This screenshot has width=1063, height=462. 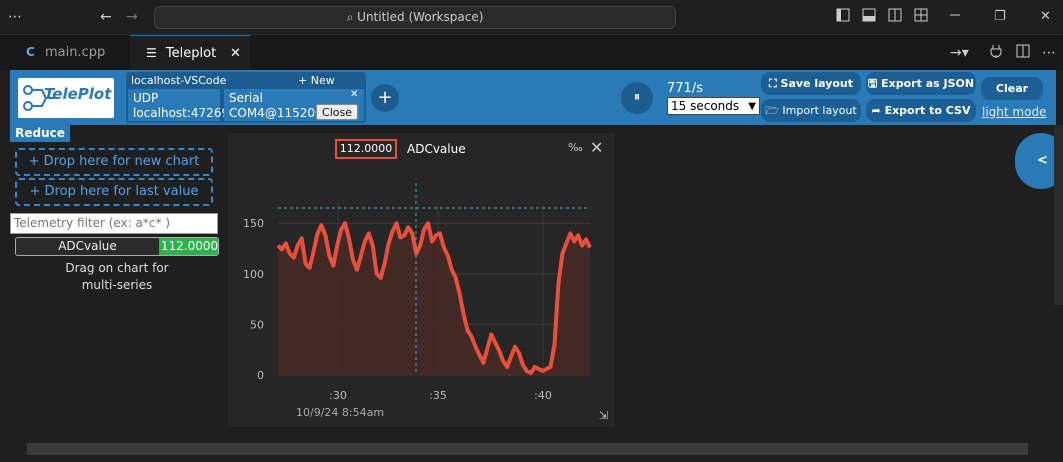 I want to click on serial-label: Serial, so click(x=246, y=98).